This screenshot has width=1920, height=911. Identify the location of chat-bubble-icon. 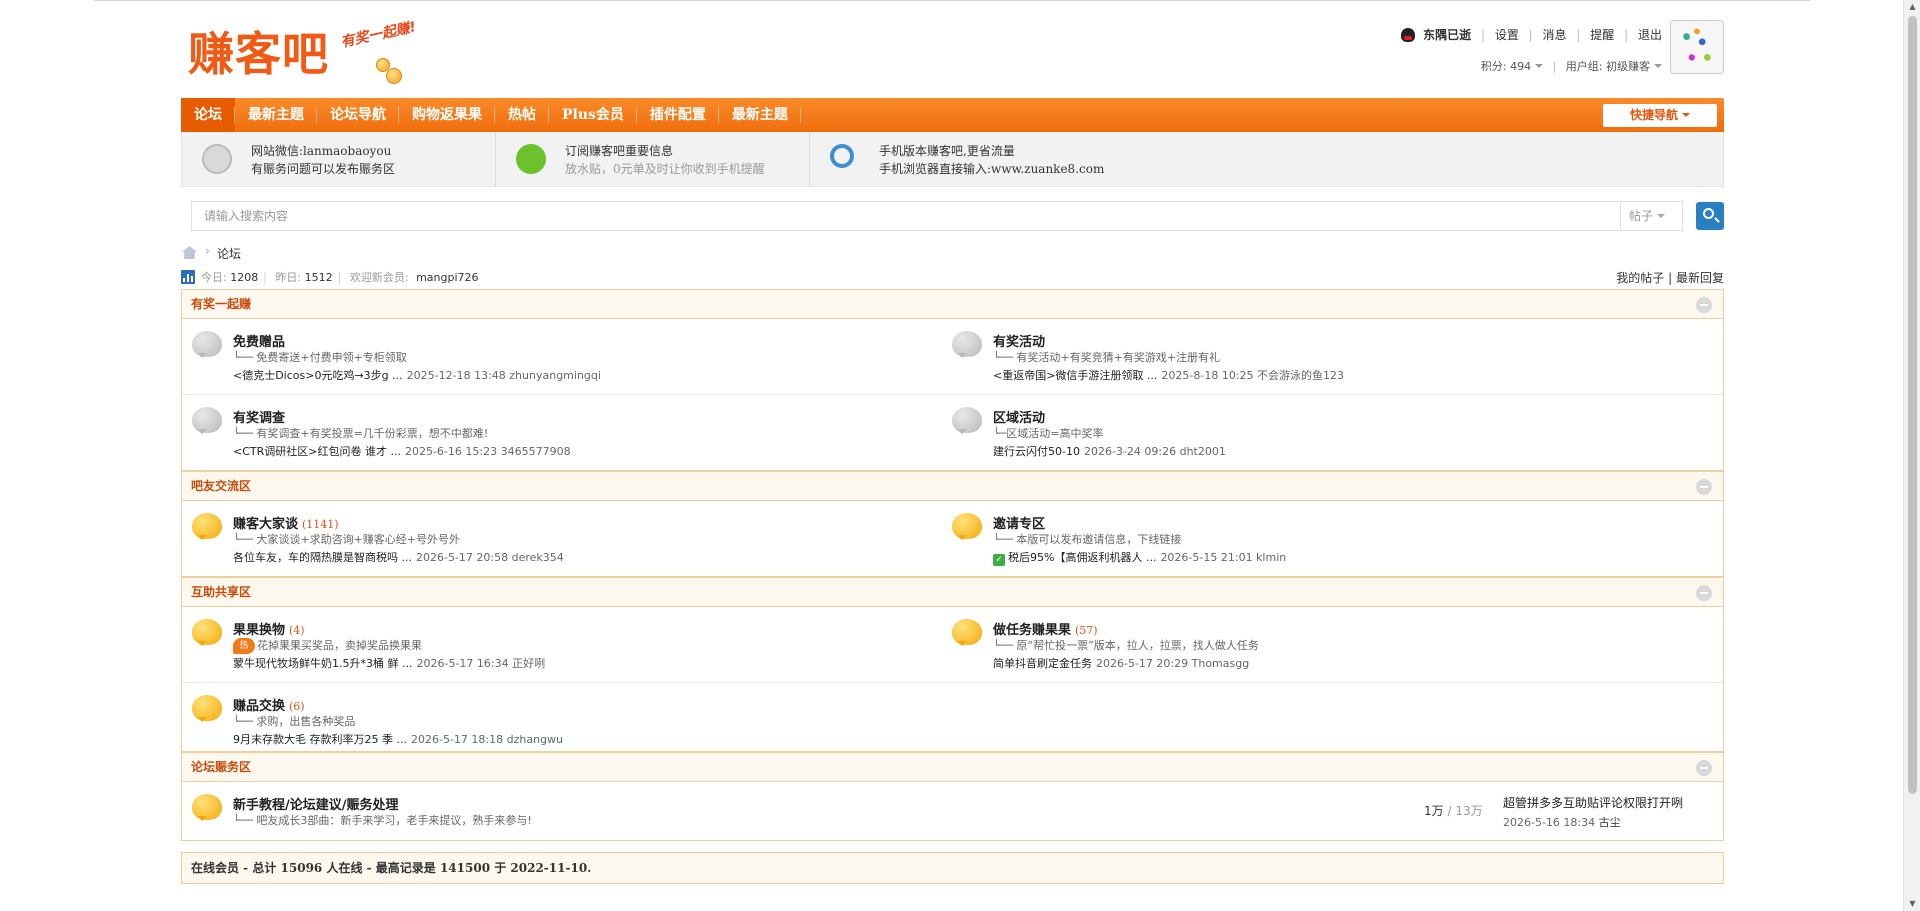
(217, 159).